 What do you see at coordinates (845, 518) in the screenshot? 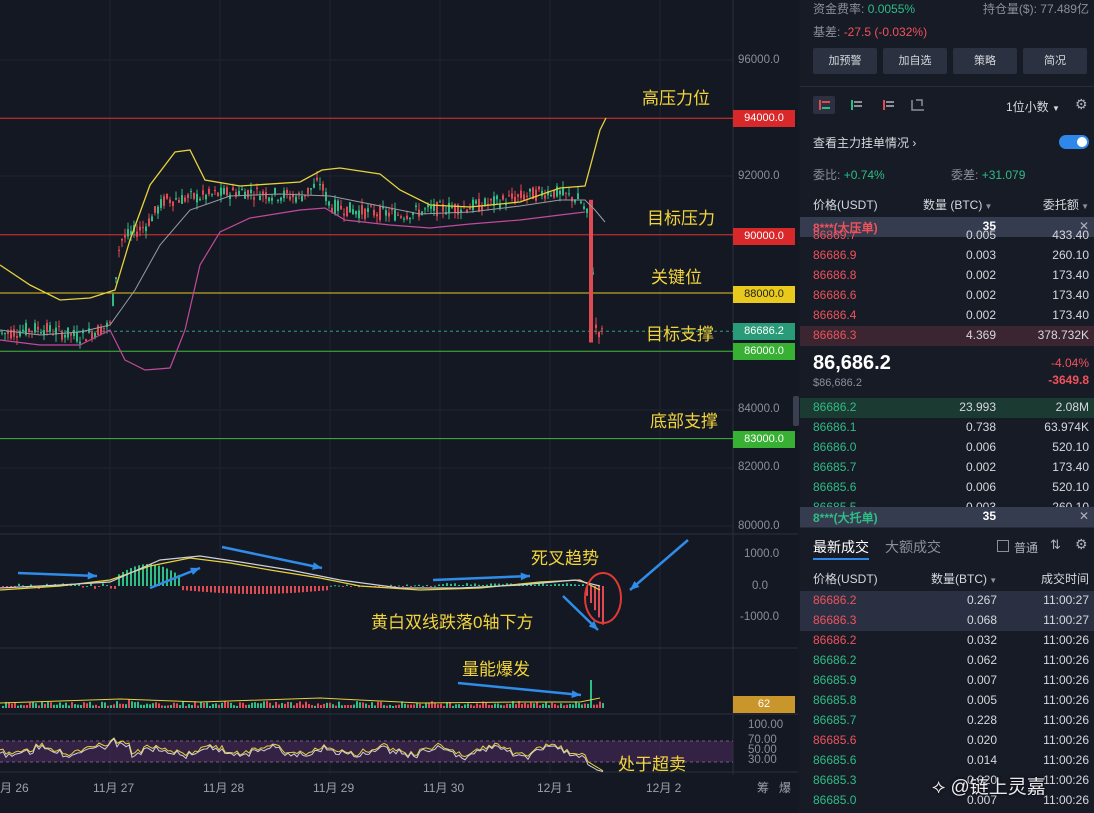
I see `big-bid-label: 8***(大托单)` at bounding box center [845, 518].